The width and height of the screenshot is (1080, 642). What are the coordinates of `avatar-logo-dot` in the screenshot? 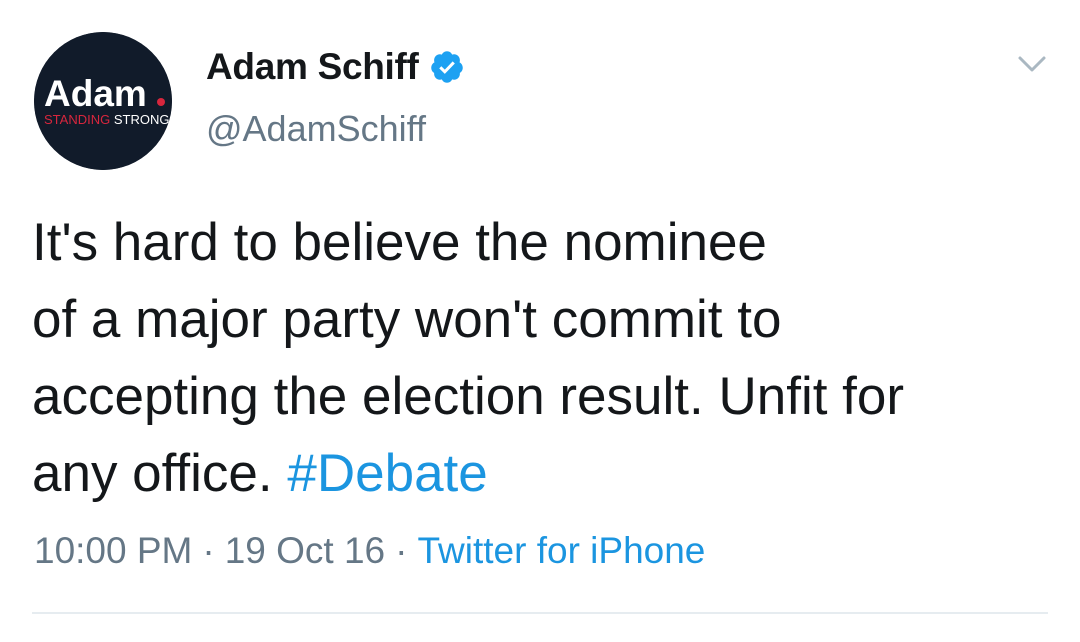 It's located at (161, 102).